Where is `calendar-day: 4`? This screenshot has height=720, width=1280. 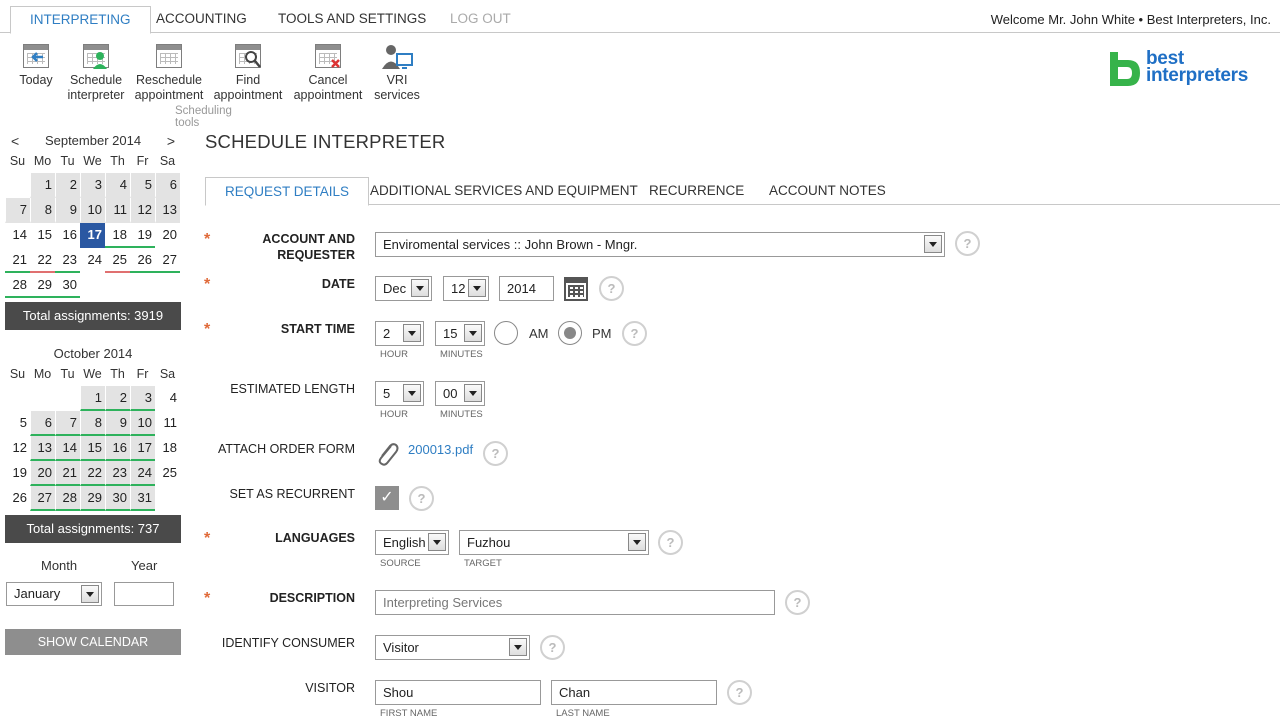
calendar-day: 4 is located at coordinates (117, 185).